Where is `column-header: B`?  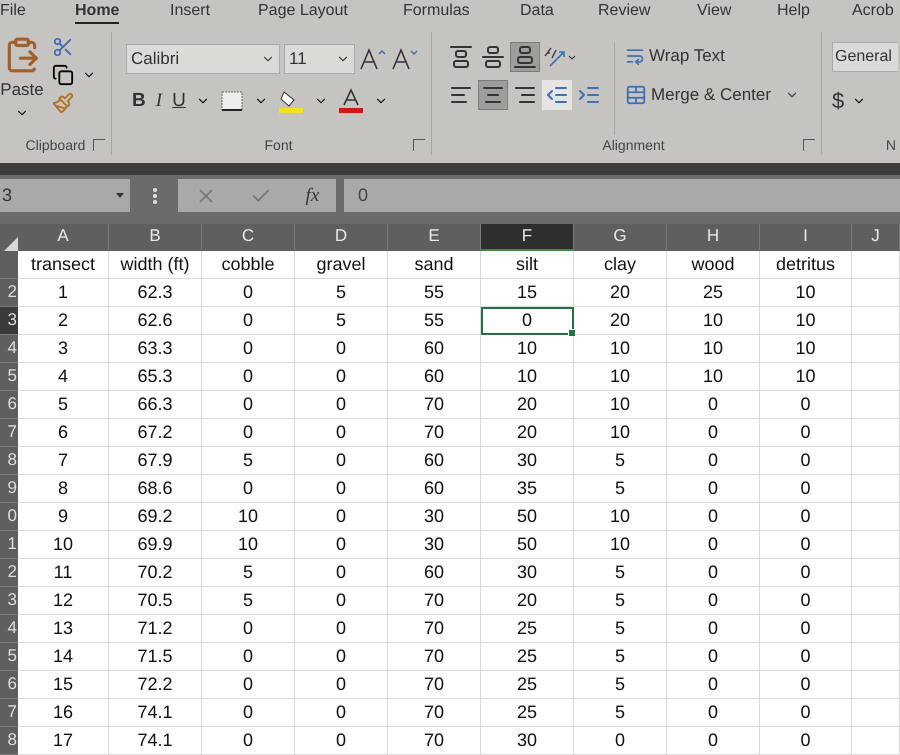 column-header: B is located at coordinates (155, 237).